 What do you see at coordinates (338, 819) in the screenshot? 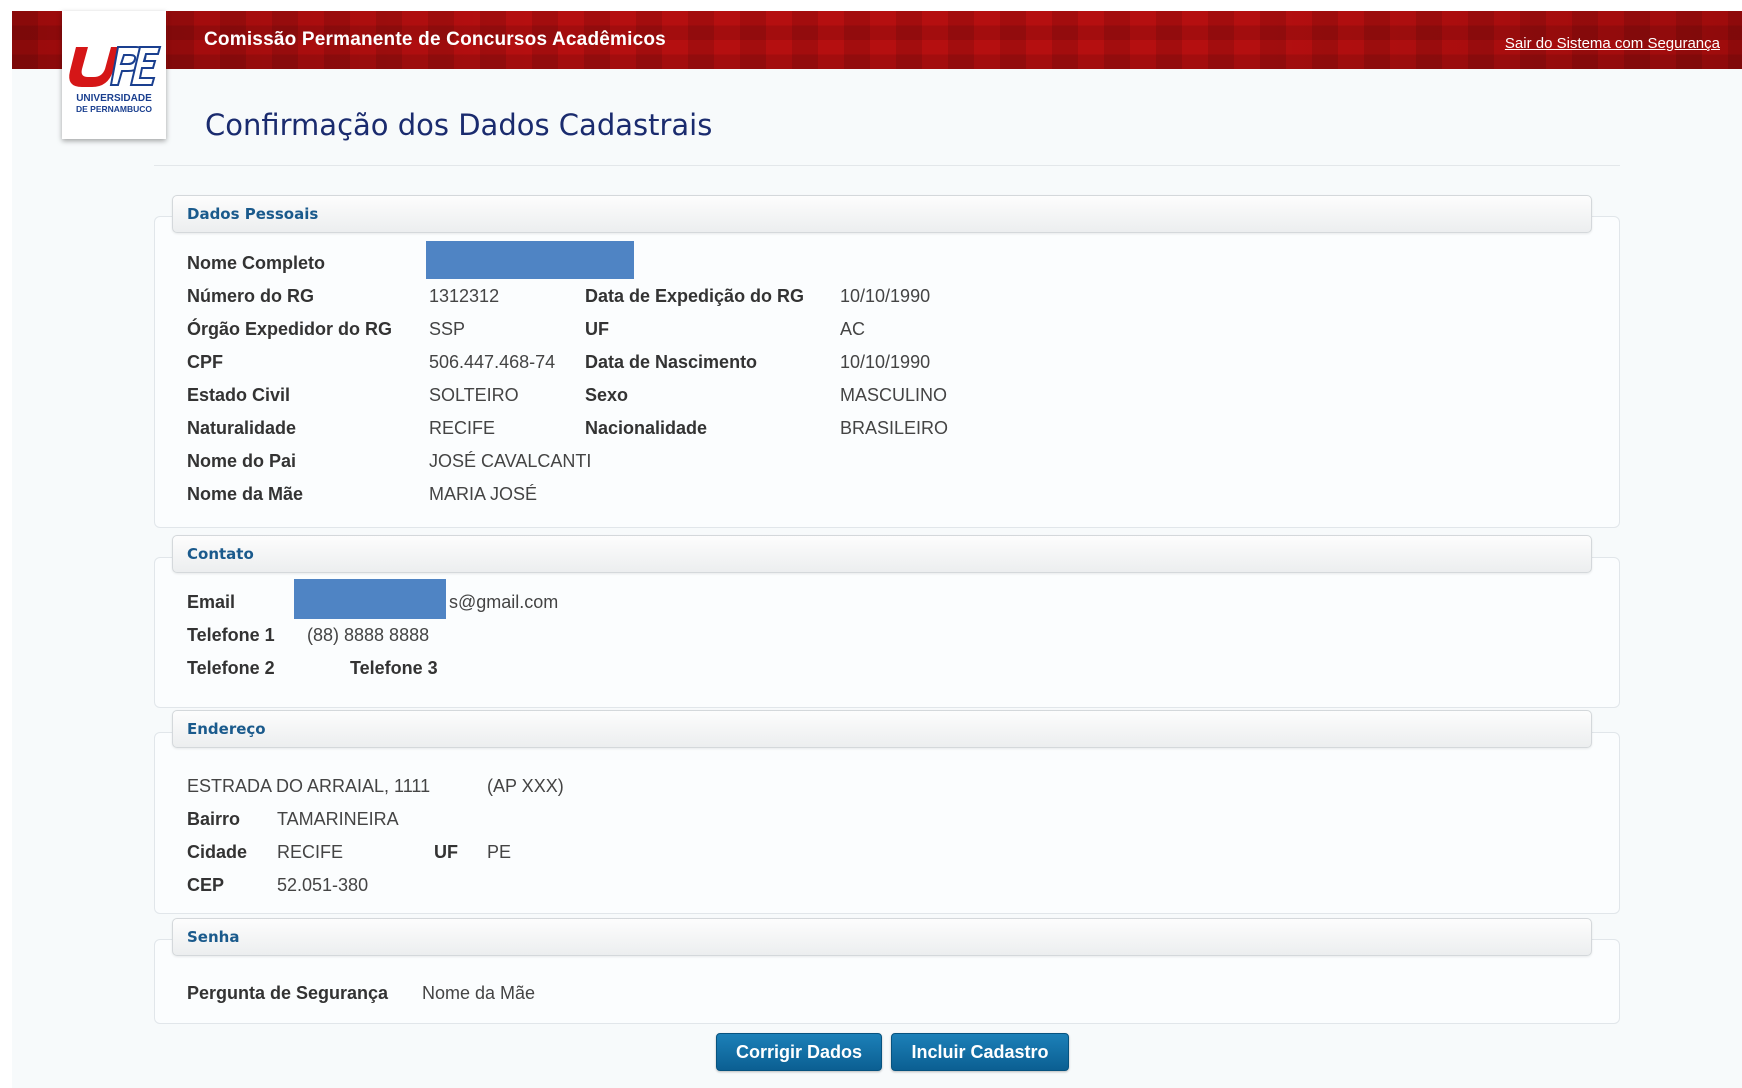
I see `neighborhood-value: TAMARINEIRA` at bounding box center [338, 819].